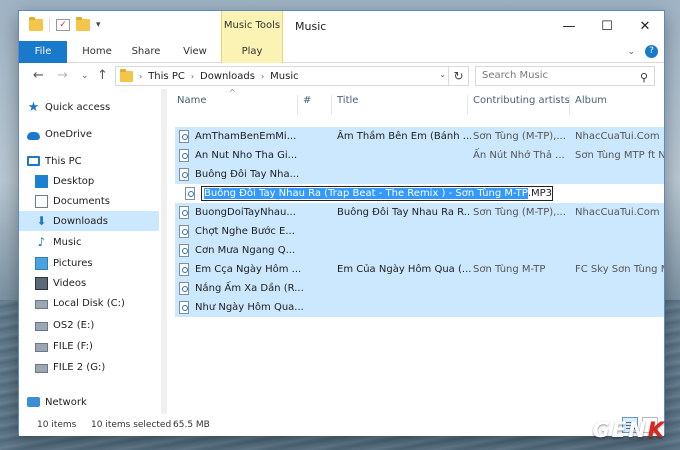 Image resolution: width=680 pixels, height=450 pixels. I want to click on tab-file: File, so click(43, 52).